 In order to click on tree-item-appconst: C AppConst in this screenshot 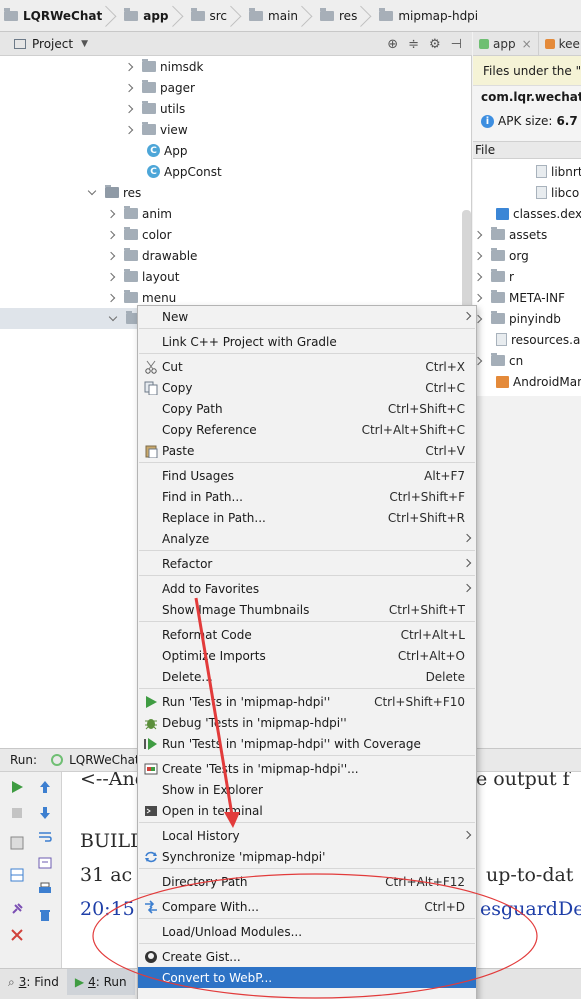, I will do `click(184, 171)`.